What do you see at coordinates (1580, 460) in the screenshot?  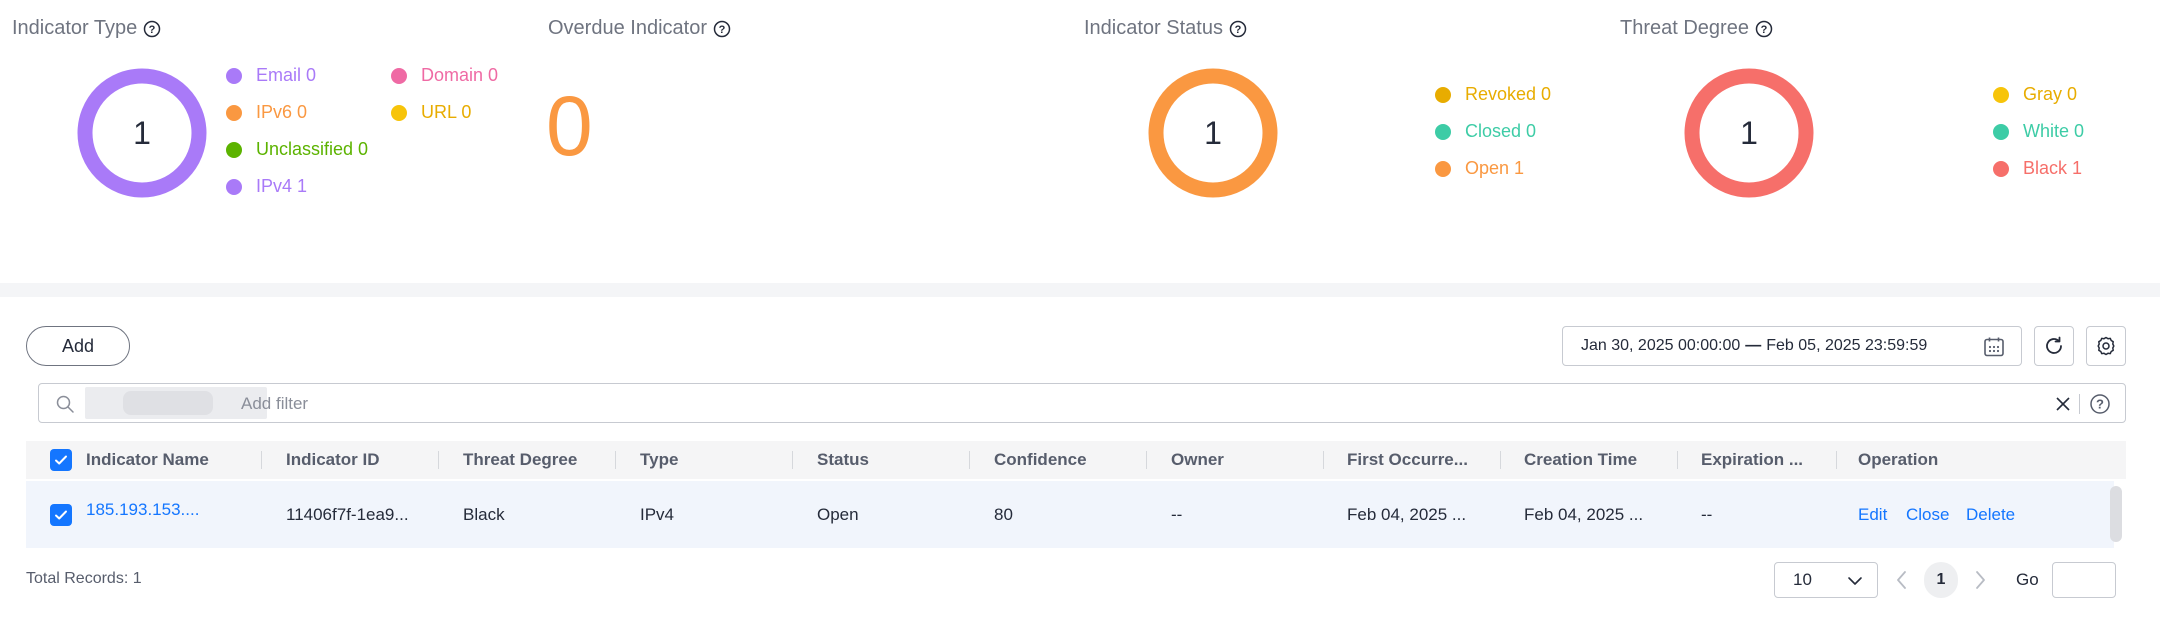 I see `column-creation-time: Creation Time` at bounding box center [1580, 460].